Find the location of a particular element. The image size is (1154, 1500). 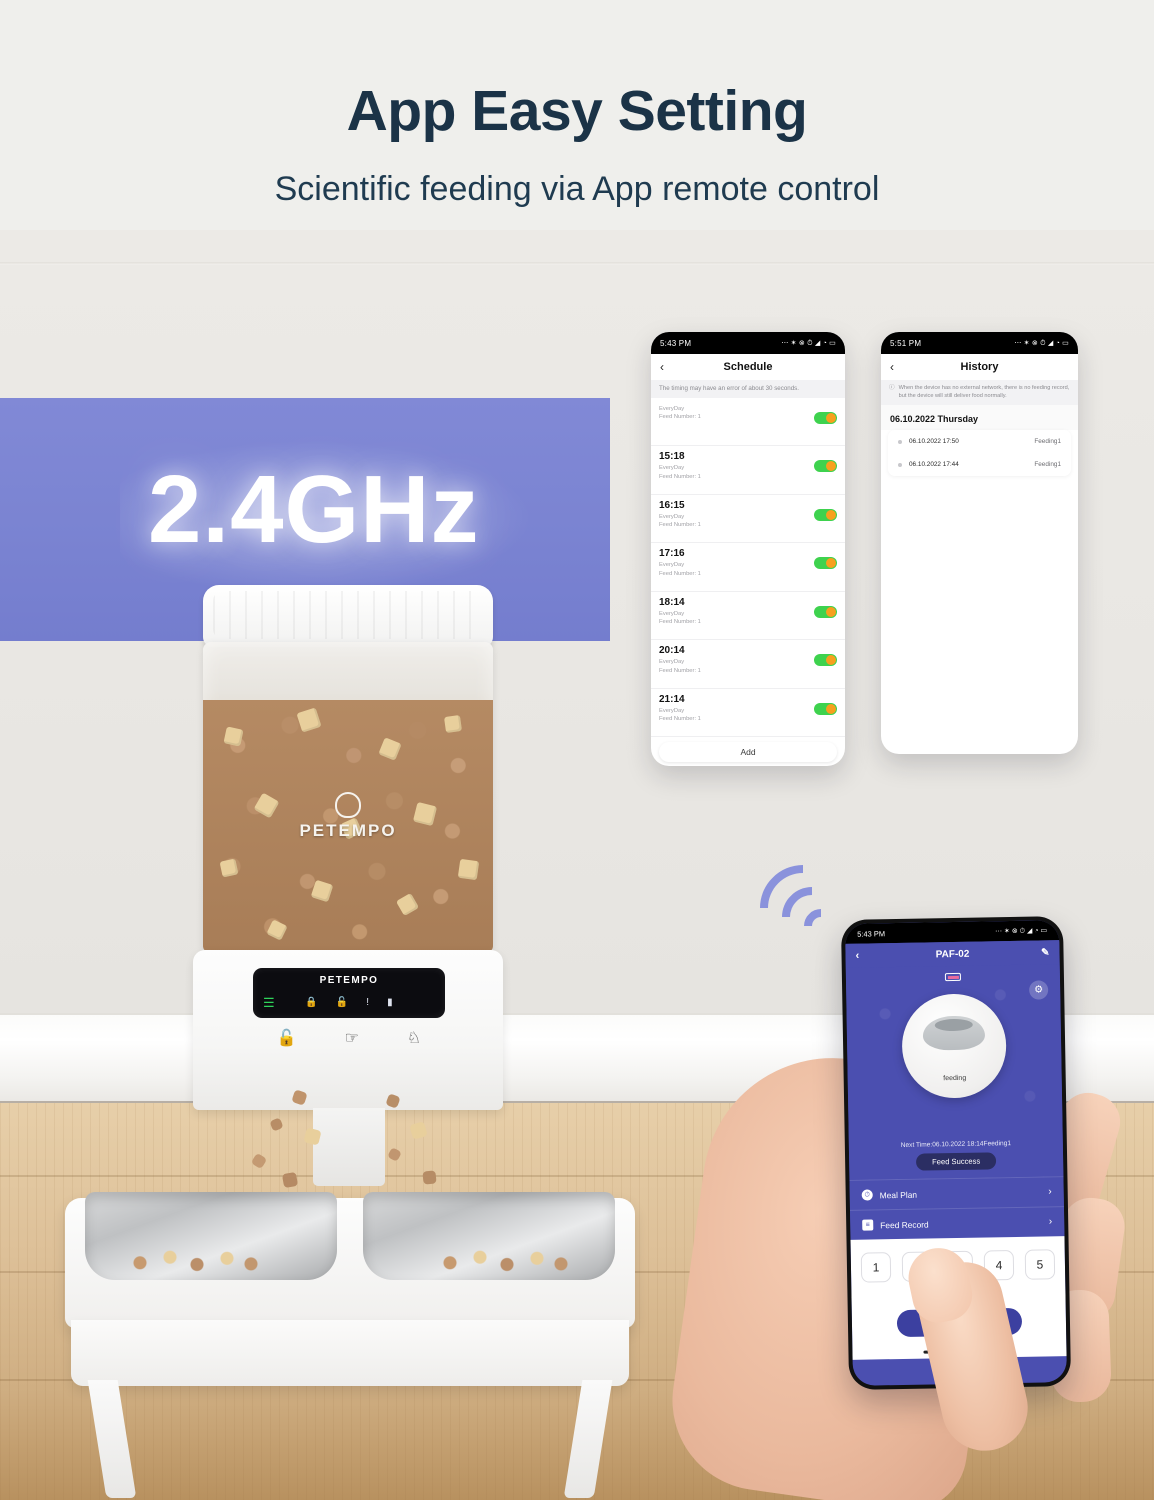

history-status-bar: 5:51 PM ⋯ ✶ ⊗ ⏱ ◢ ◔ ▭ is located at coordinates (979, 343).